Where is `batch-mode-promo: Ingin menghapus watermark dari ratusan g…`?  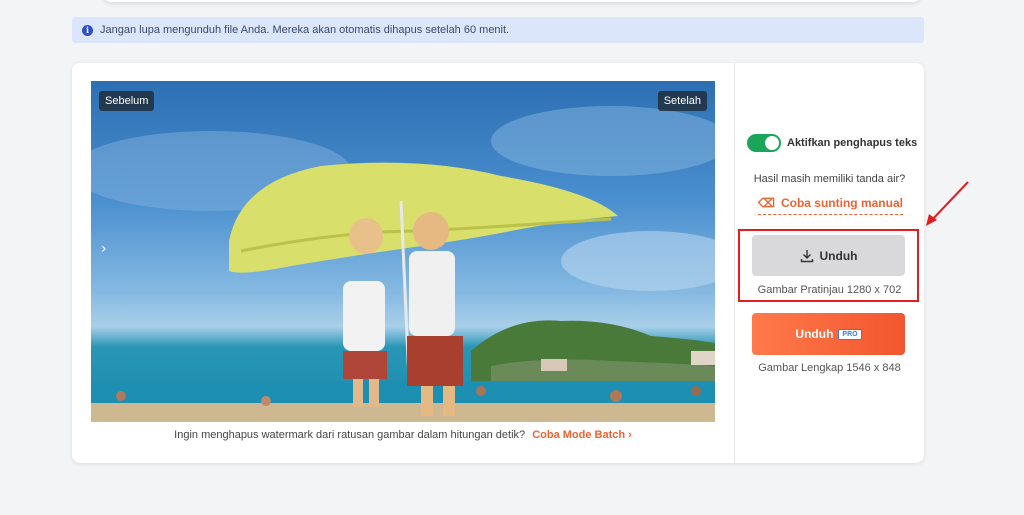 batch-mode-promo: Ingin menghapus watermark dari ratusan g… is located at coordinates (403, 435).